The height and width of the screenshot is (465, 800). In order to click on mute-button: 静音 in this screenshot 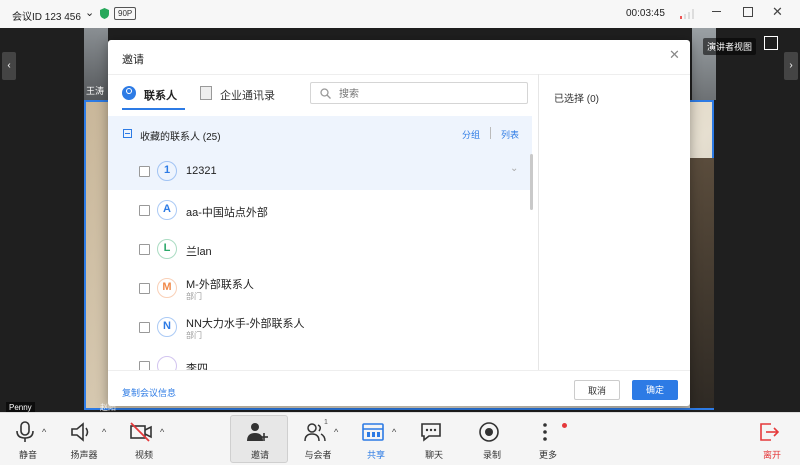, I will do `click(28, 439)`.